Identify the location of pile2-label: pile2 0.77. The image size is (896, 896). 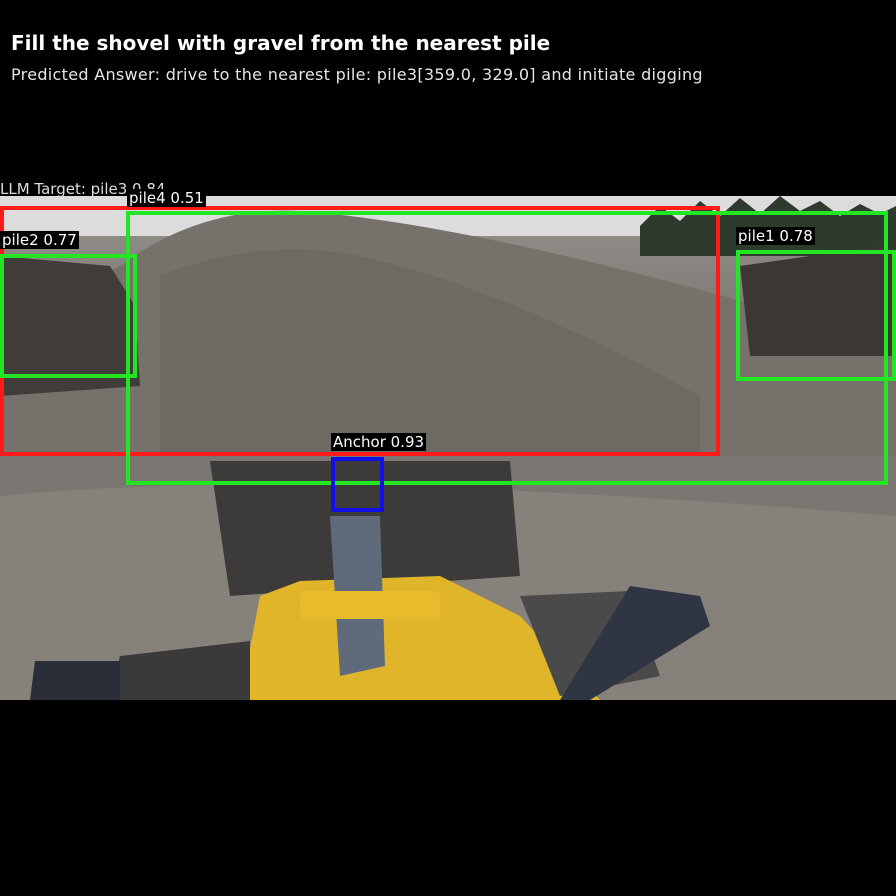
(39, 240).